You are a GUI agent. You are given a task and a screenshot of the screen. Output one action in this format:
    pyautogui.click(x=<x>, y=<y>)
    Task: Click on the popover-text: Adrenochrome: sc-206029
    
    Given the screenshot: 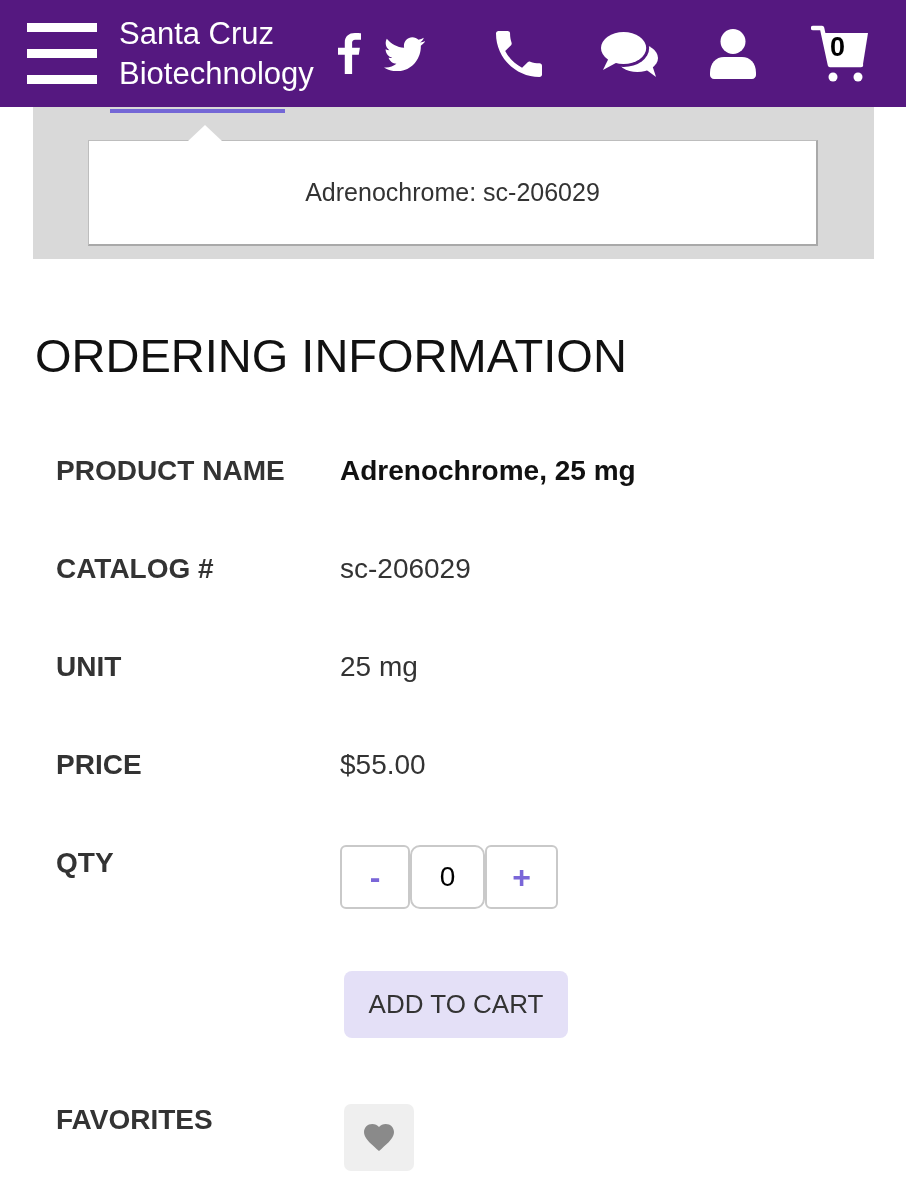 What is the action you would take?
    pyautogui.click(x=452, y=192)
    